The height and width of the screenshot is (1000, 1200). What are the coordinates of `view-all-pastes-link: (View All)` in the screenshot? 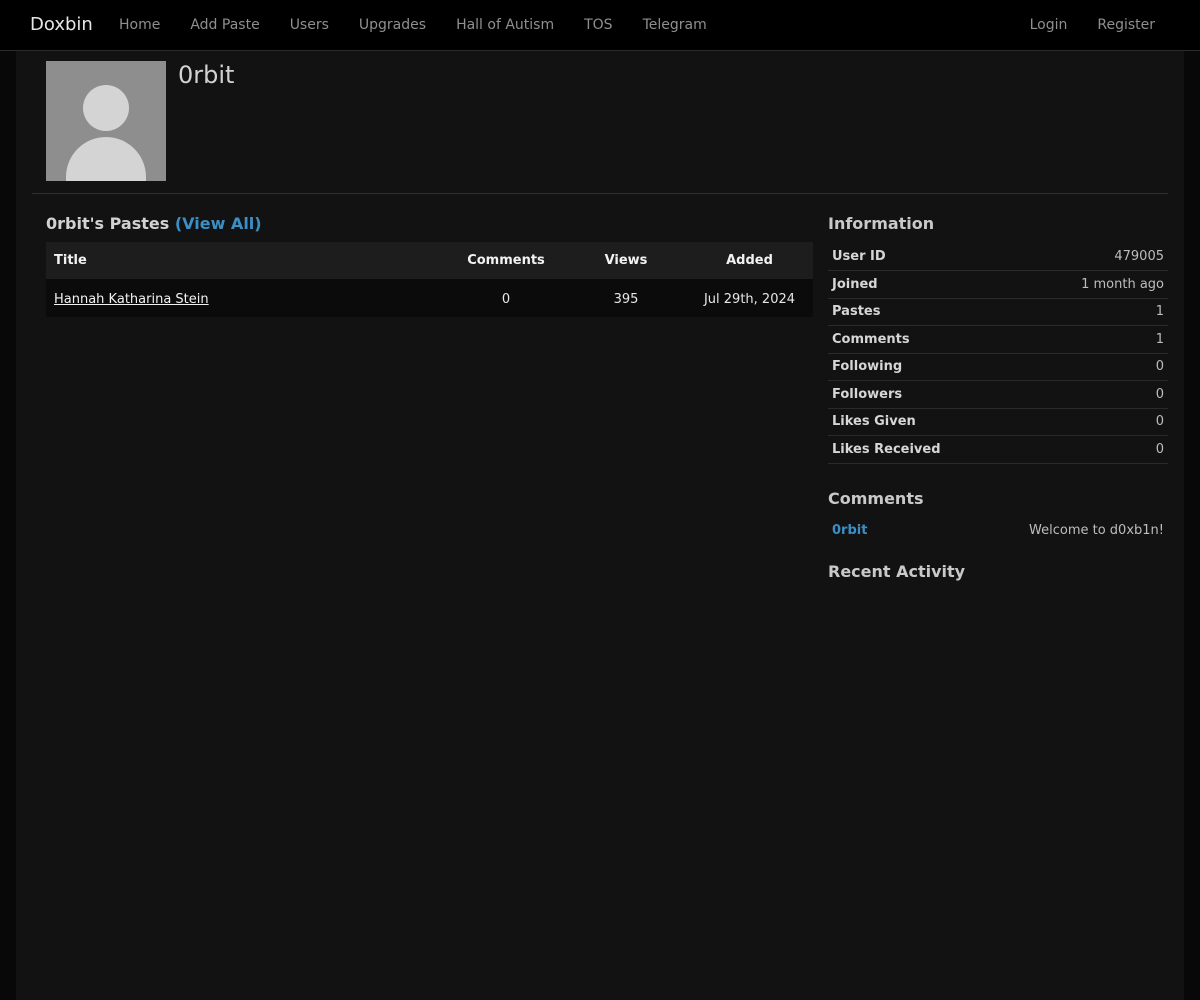 It's located at (218, 223).